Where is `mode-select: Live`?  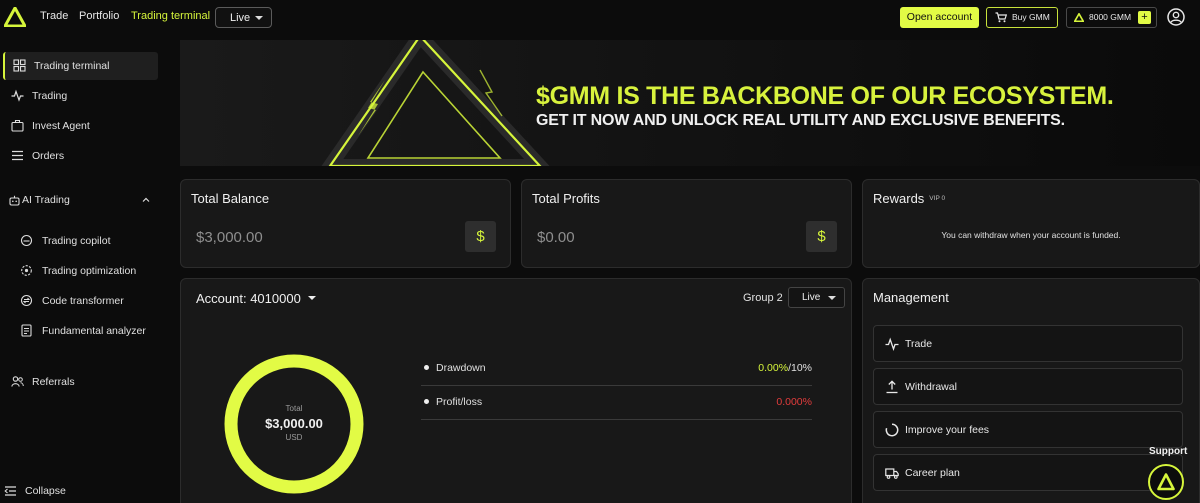 mode-select: Live is located at coordinates (243, 17).